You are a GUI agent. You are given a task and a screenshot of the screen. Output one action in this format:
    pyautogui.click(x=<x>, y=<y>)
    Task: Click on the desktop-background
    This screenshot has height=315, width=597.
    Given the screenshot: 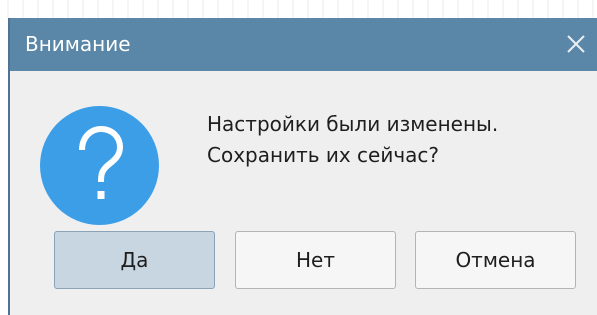 What is the action you would take?
    pyautogui.click(x=298, y=9)
    